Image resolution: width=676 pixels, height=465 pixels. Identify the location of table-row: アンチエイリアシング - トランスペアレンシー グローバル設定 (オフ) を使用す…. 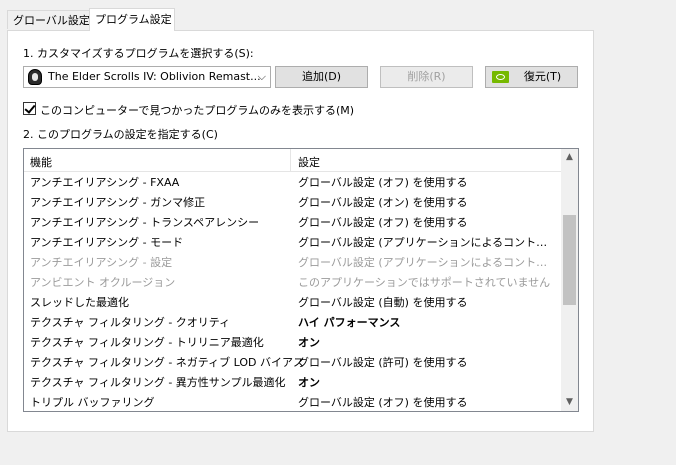
(293, 221).